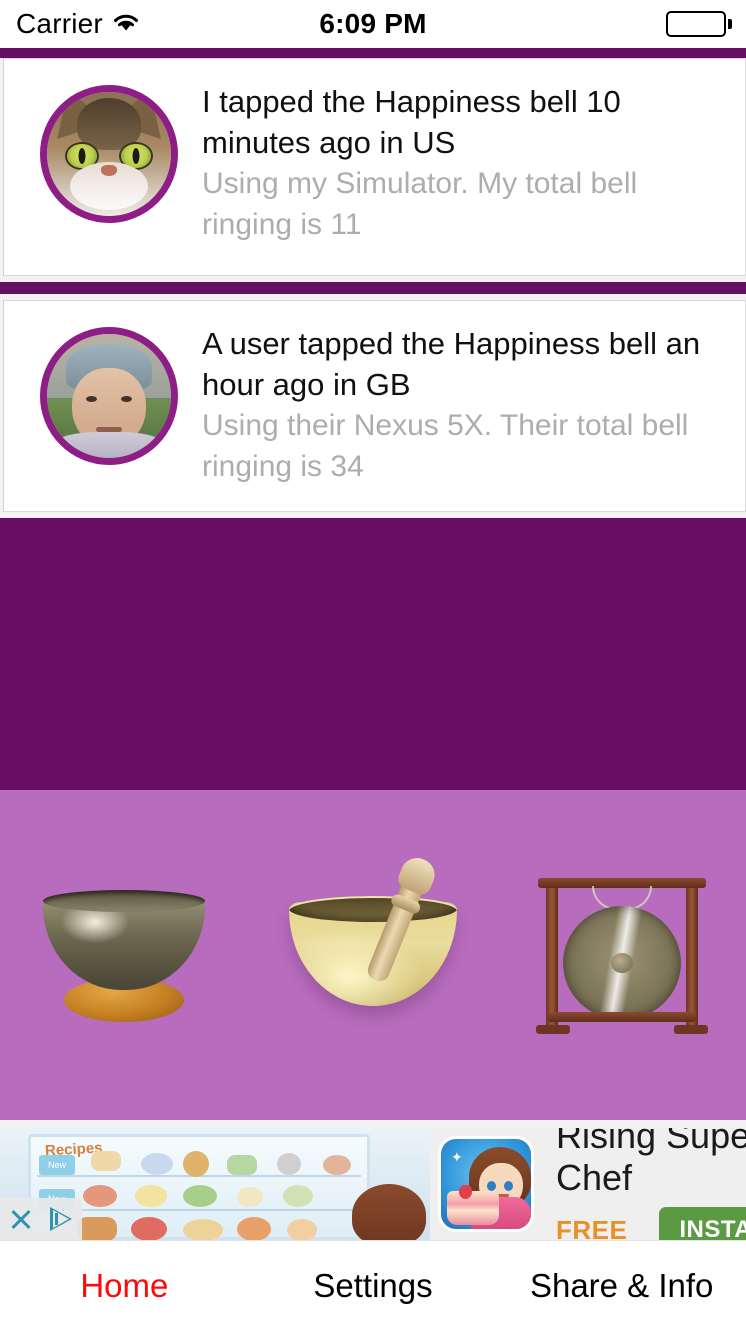 Image resolution: width=746 pixels, height=1330 pixels. Describe the element at coordinates (486, 1184) in the screenshot. I see `rising-super-chef-app-icon: ✦ ✦` at that location.